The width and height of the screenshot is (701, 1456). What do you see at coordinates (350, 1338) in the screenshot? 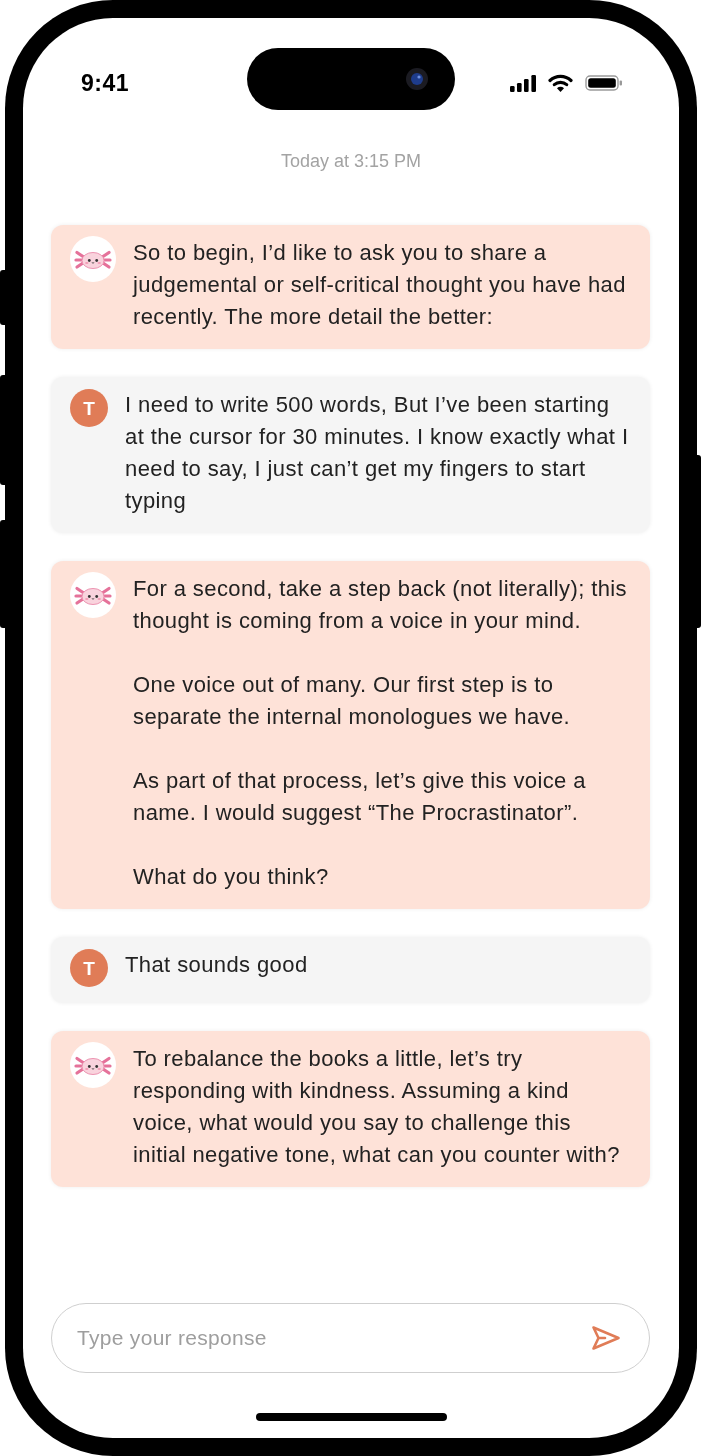
I see `response-input: Type your response` at bounding box center [350, 1338].